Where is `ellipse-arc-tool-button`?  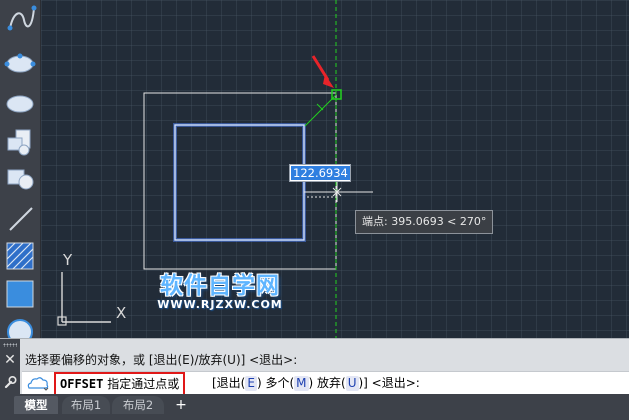
ellipse-arc-tool-button is located at coordinates (20, 104).